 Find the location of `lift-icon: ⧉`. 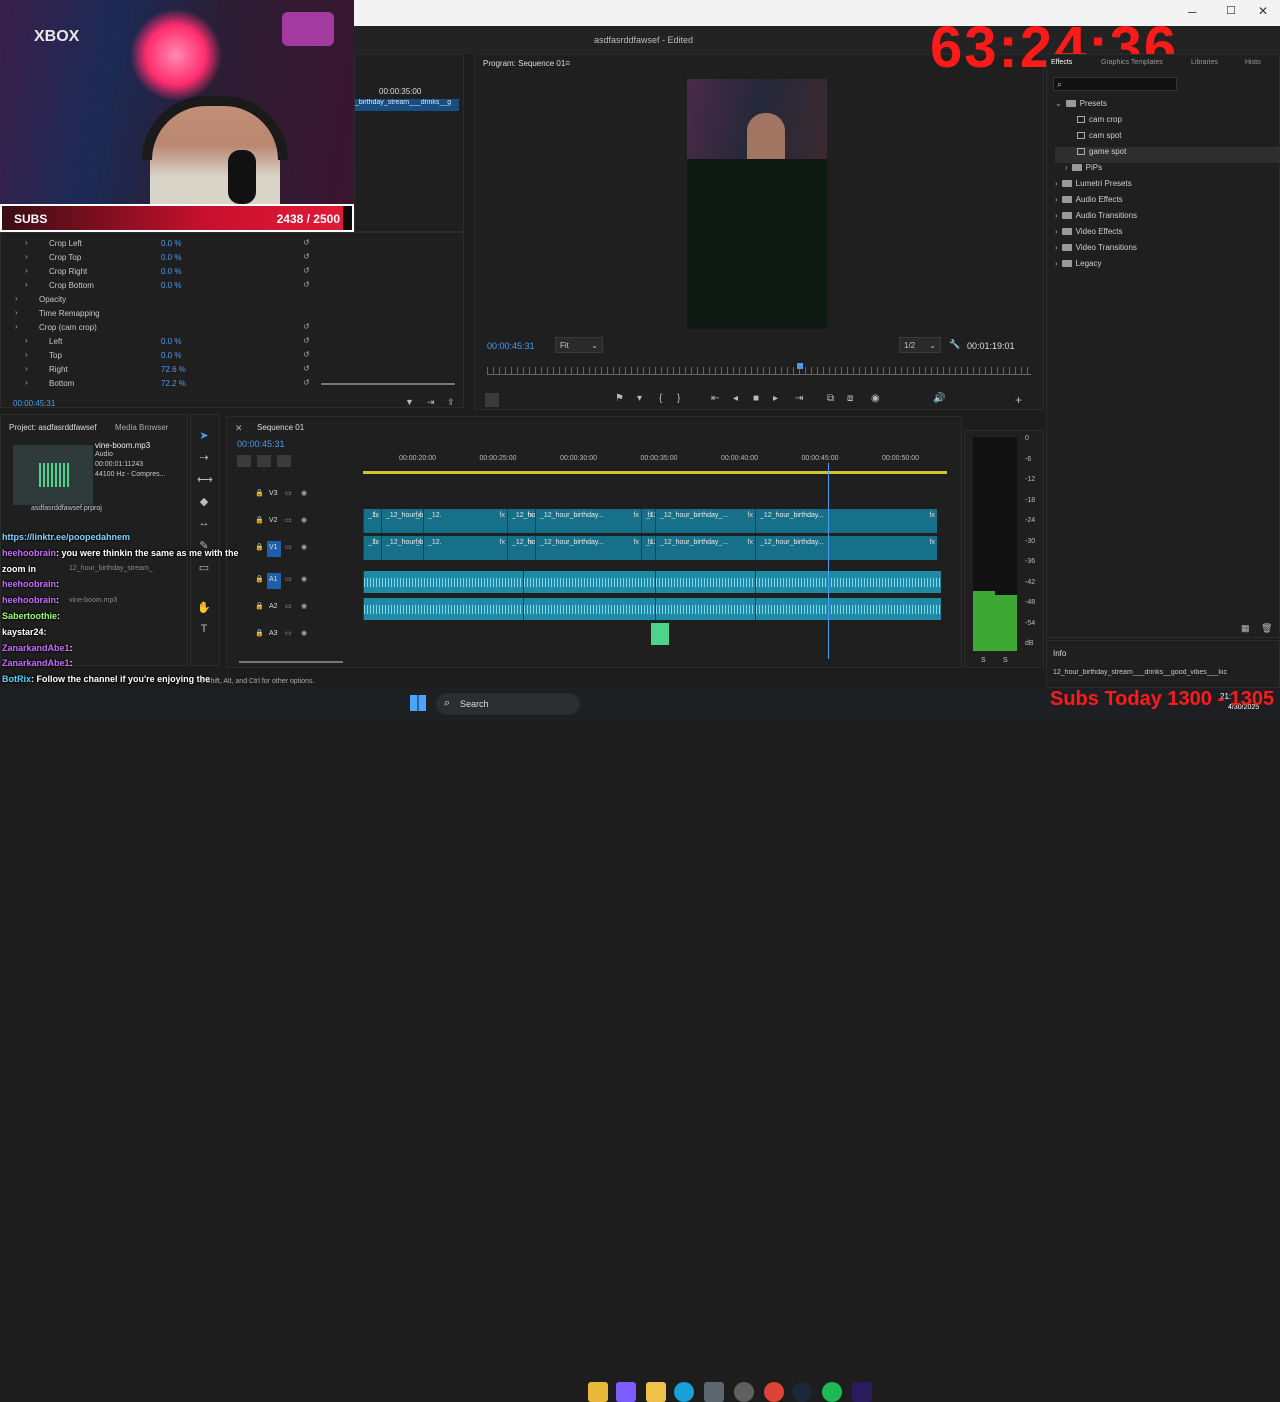

lift-icon: ⧉ is located at coordinates (830, 398).